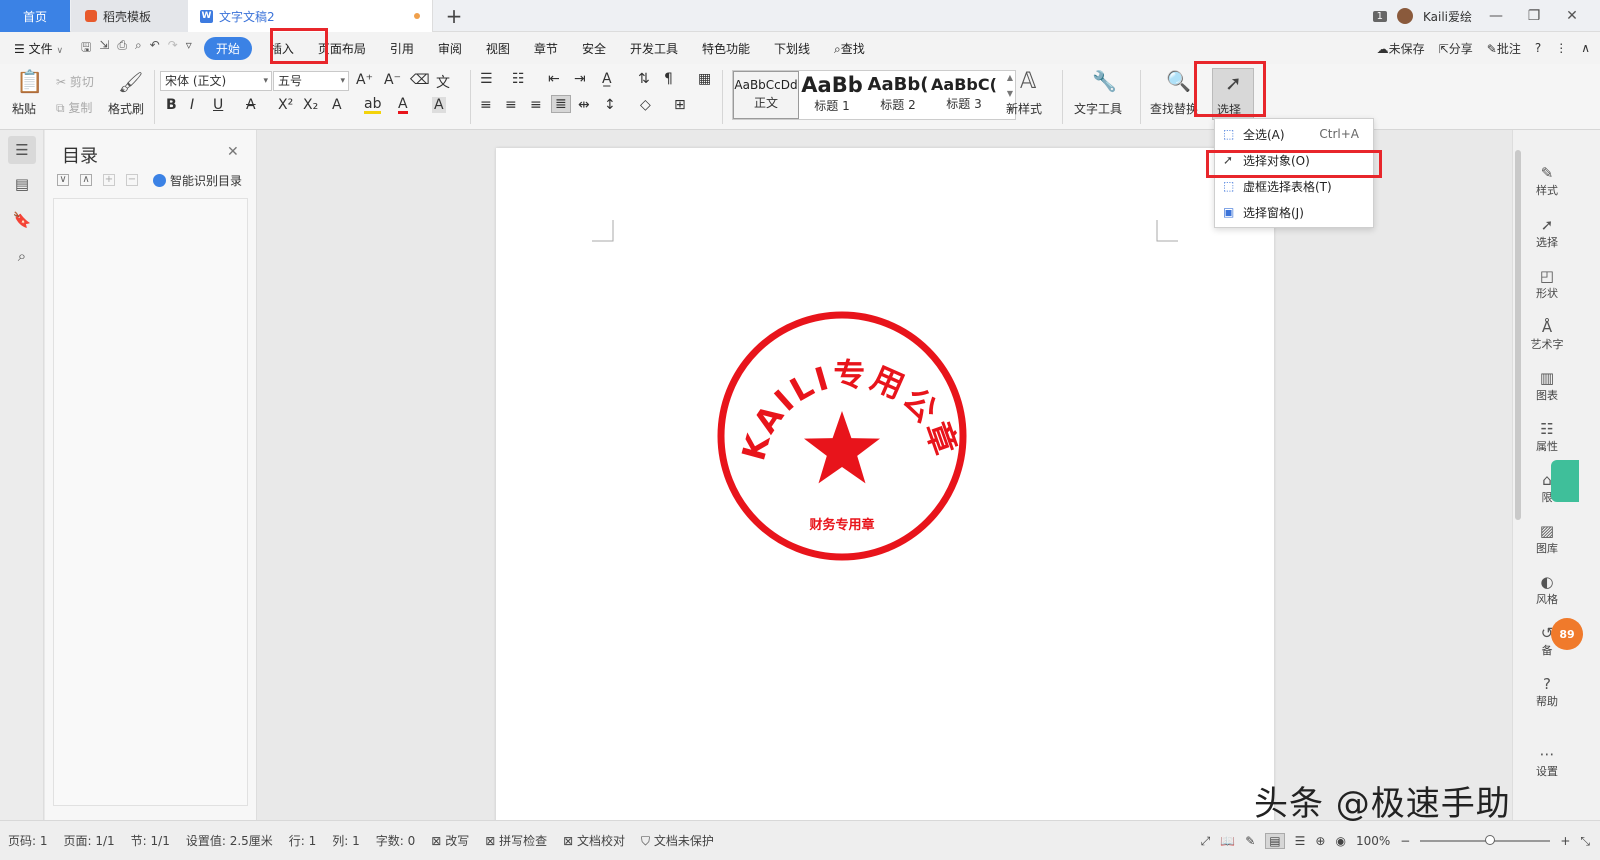 The height and width of the screenshot is (860, 1600). Describe the element at coordinates (392, 80) in the screenshot. I see `shrink-font-icon: A⁻` at that location.